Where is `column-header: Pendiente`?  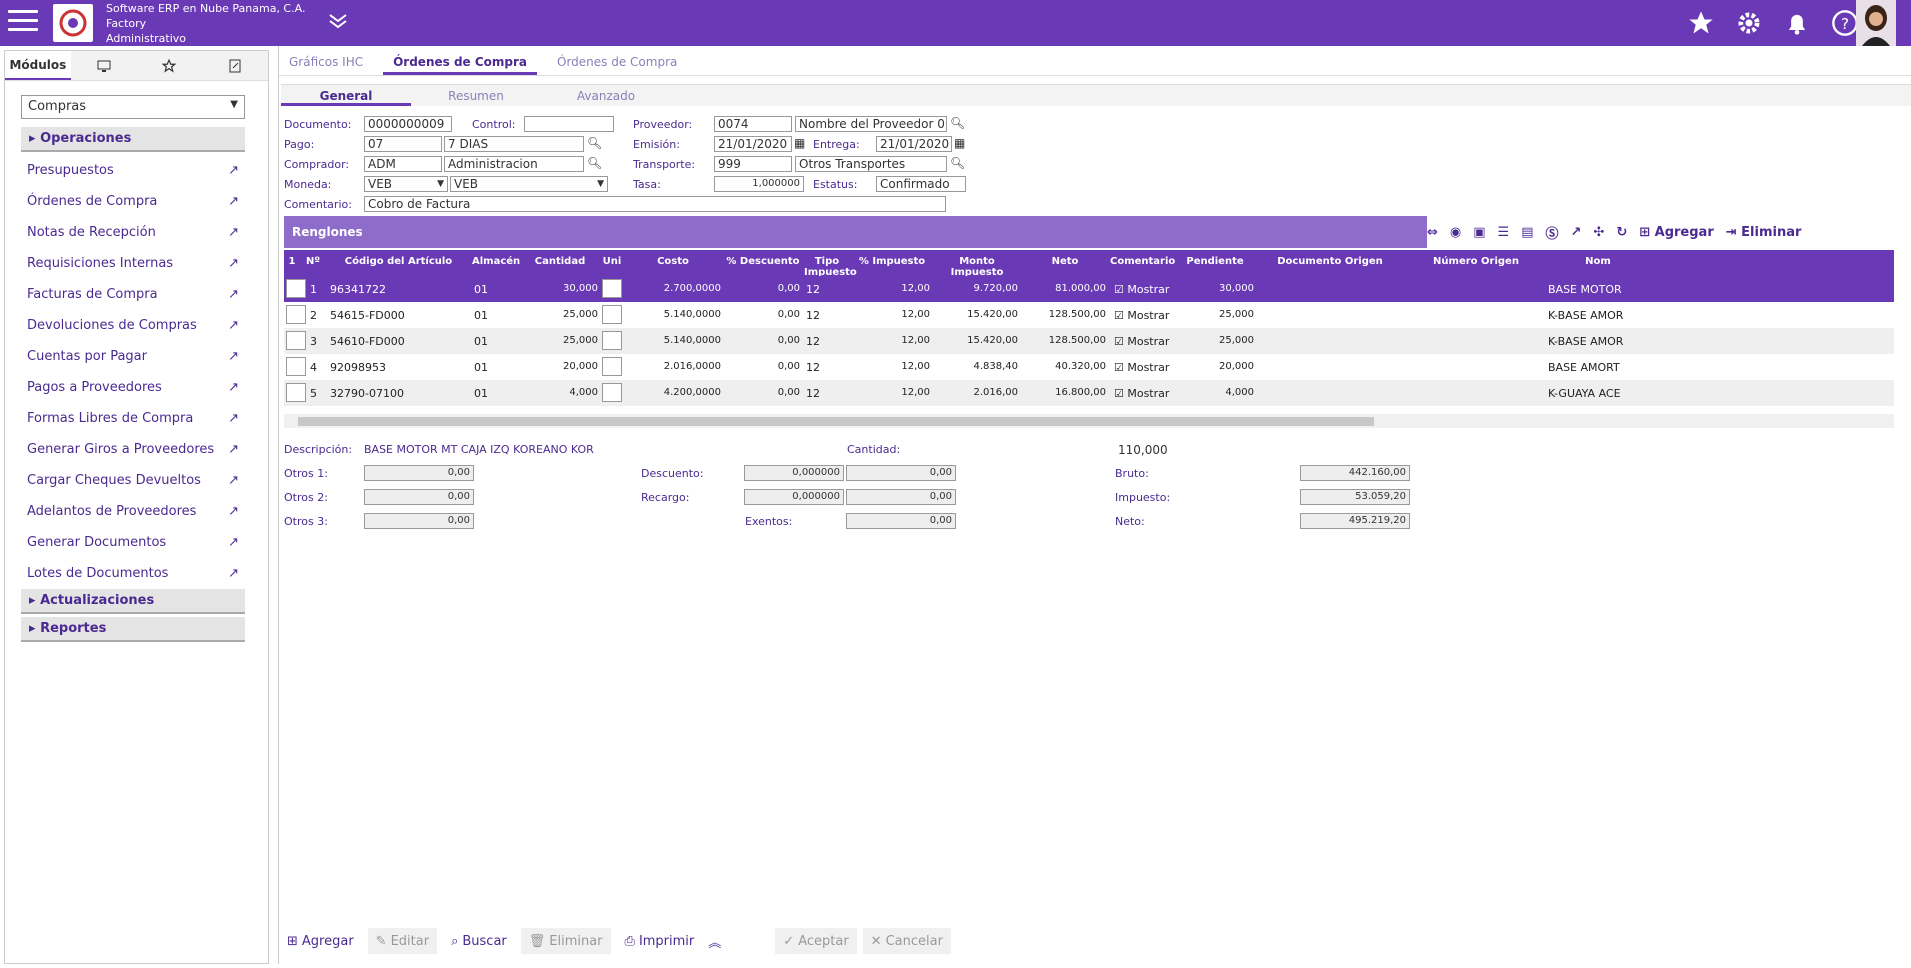 column-header: Pendiente is located at coordinates (1215, 261).